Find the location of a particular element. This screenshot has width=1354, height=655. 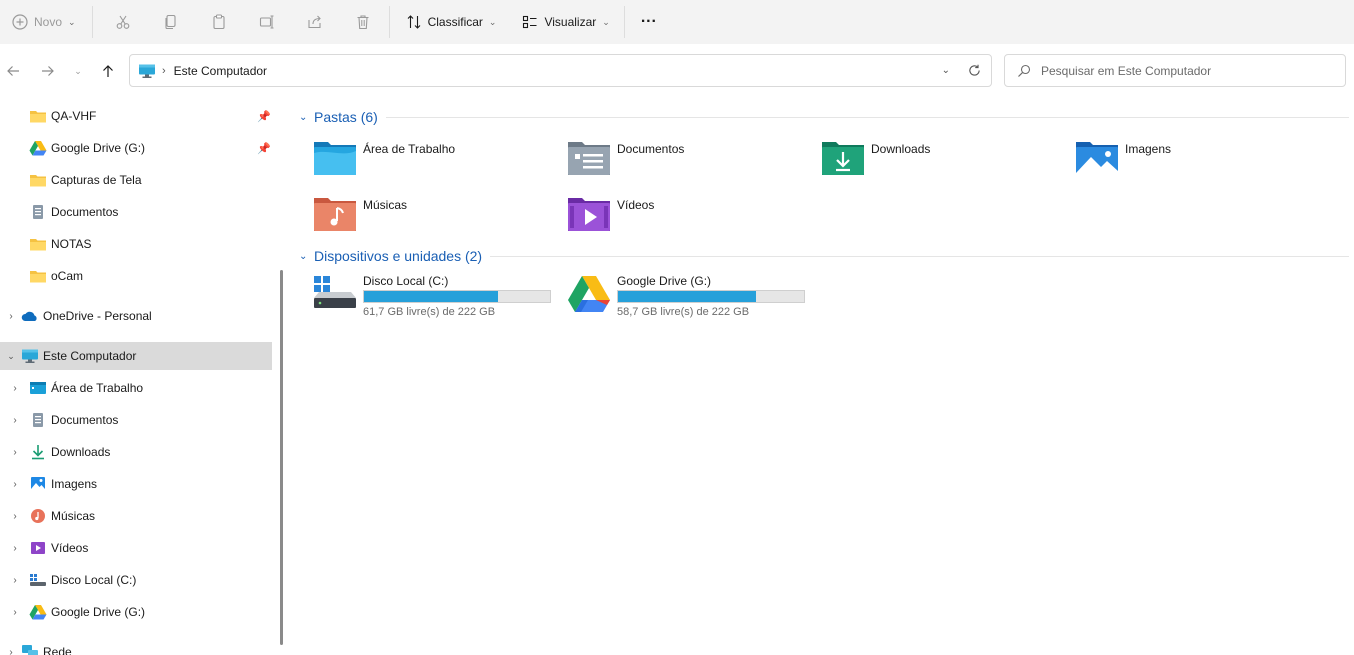

sidebar-item-local-disk: › Disco Local (C:) is located at coordinates (136, 580).